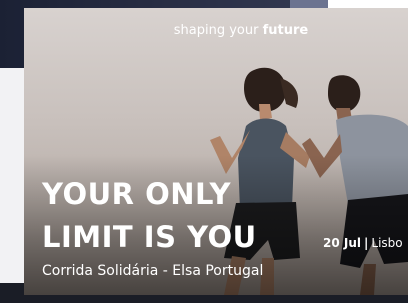 This screenshot has height=303, width=408. Describe the element at coordinates (310, 4) in the screenshot. I see `background-highlight` at that location.